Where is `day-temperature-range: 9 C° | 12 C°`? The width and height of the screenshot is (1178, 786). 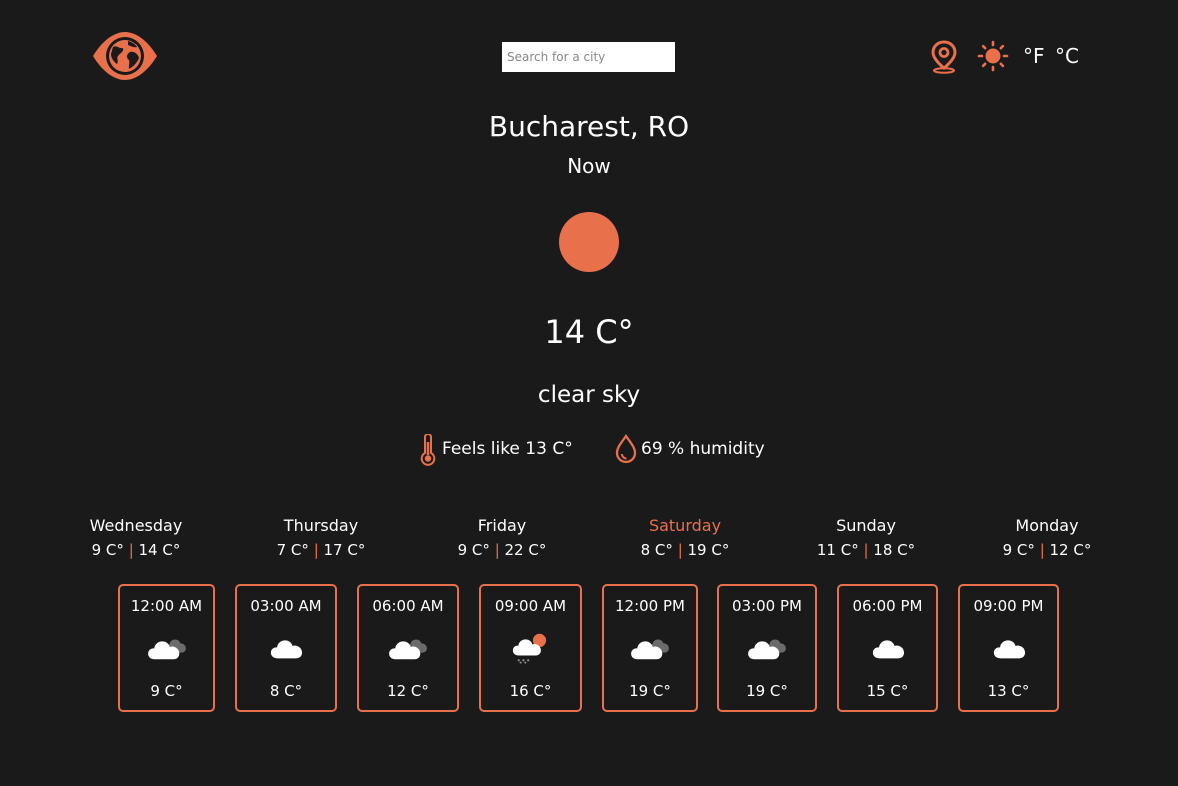 day-temperature-range: 9 C° | 12 C° is located at coordinates (1047, 550).